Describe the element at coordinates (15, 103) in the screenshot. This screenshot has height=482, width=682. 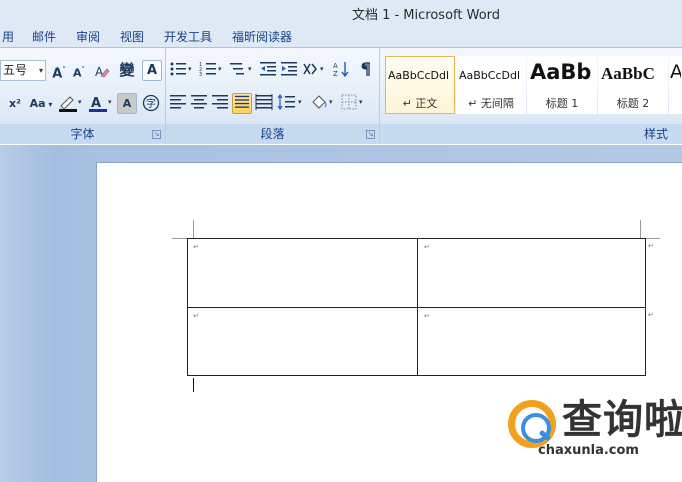
I see `superscript-button: x²` at that location.